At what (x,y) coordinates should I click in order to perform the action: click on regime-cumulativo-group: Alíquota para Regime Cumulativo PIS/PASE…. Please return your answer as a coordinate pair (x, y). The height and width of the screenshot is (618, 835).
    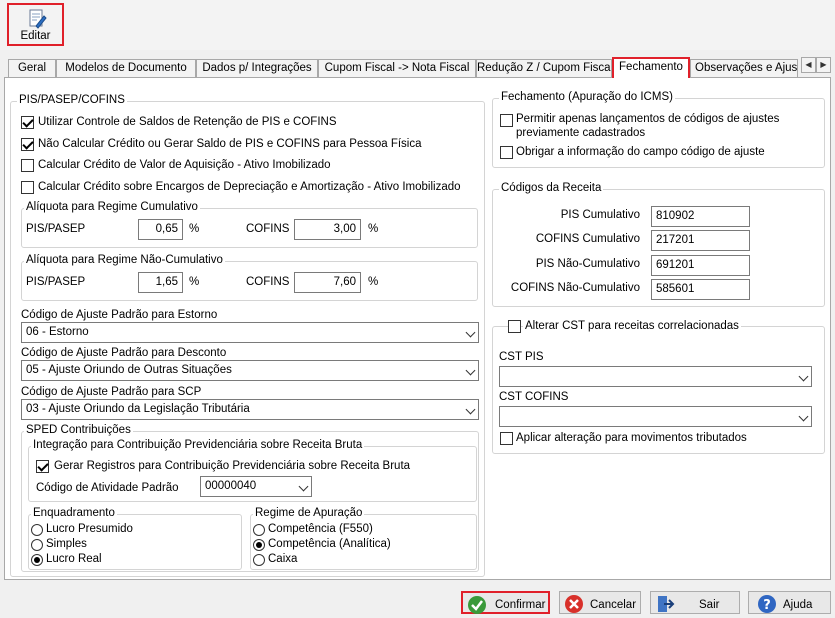
    Looking at the image, I should click on (249, 224).